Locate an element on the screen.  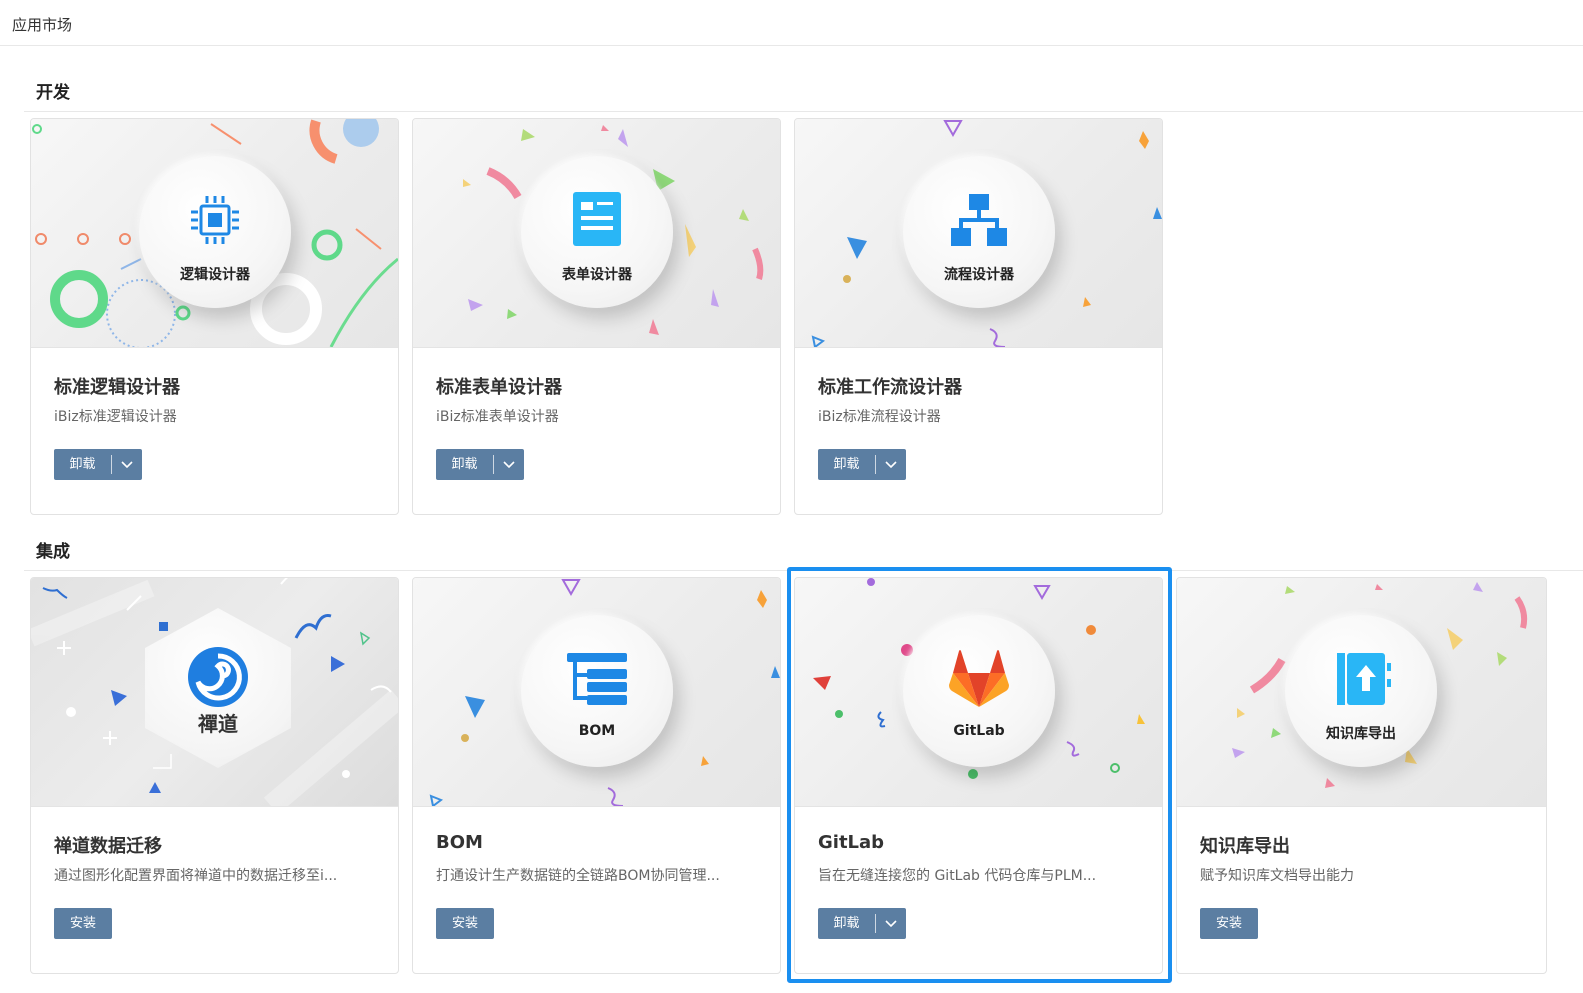
medal-label: 流程设计器 is located at coordinates (979, 275).